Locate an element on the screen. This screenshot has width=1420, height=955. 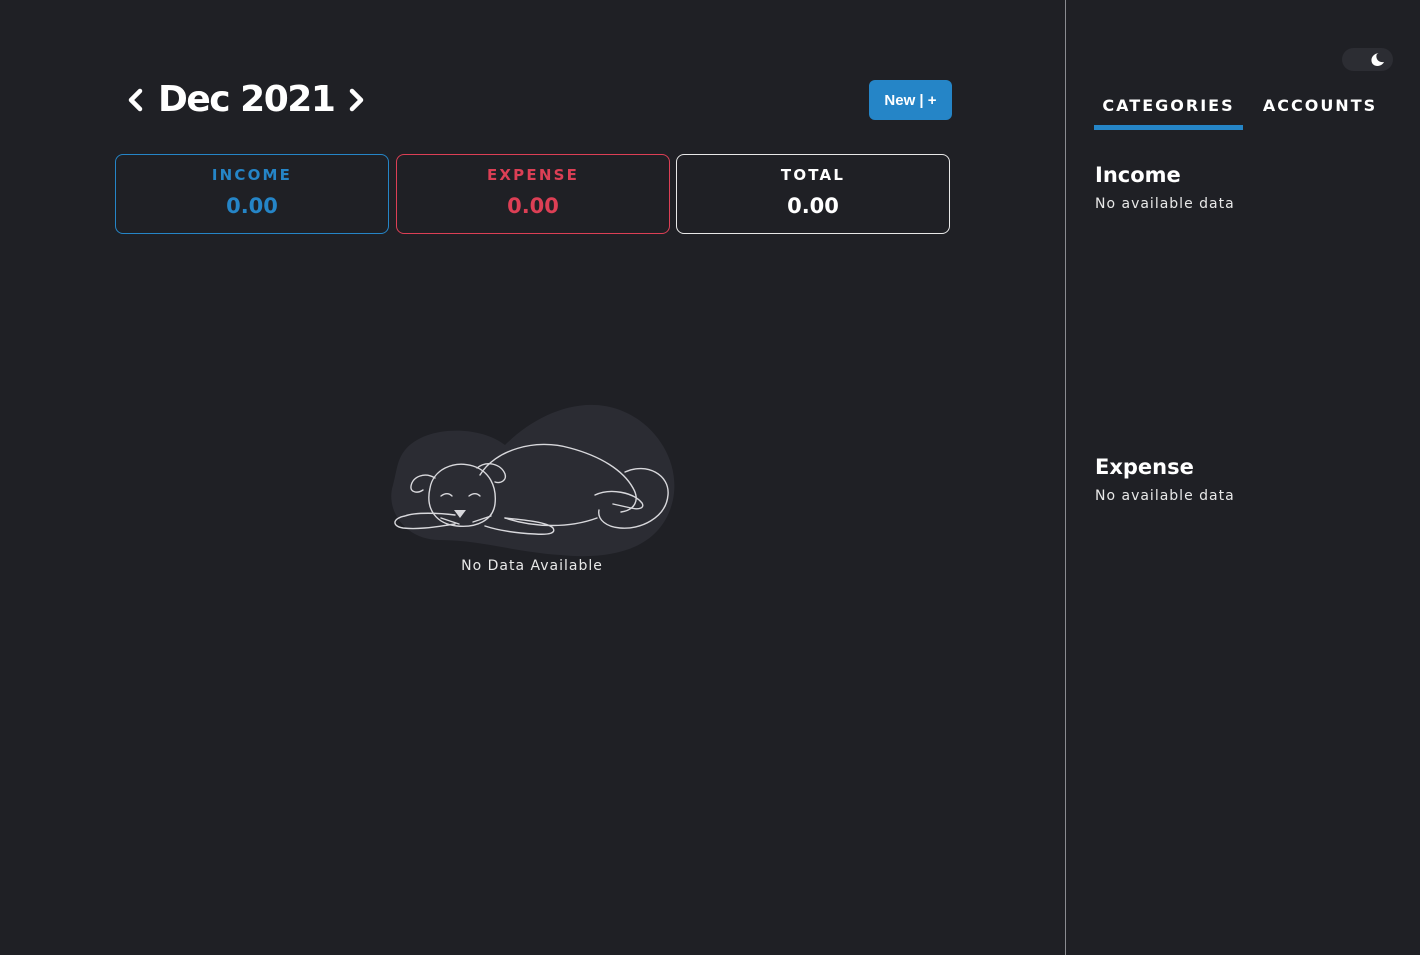
theme-toggle is located at coordinates (1367, 59).